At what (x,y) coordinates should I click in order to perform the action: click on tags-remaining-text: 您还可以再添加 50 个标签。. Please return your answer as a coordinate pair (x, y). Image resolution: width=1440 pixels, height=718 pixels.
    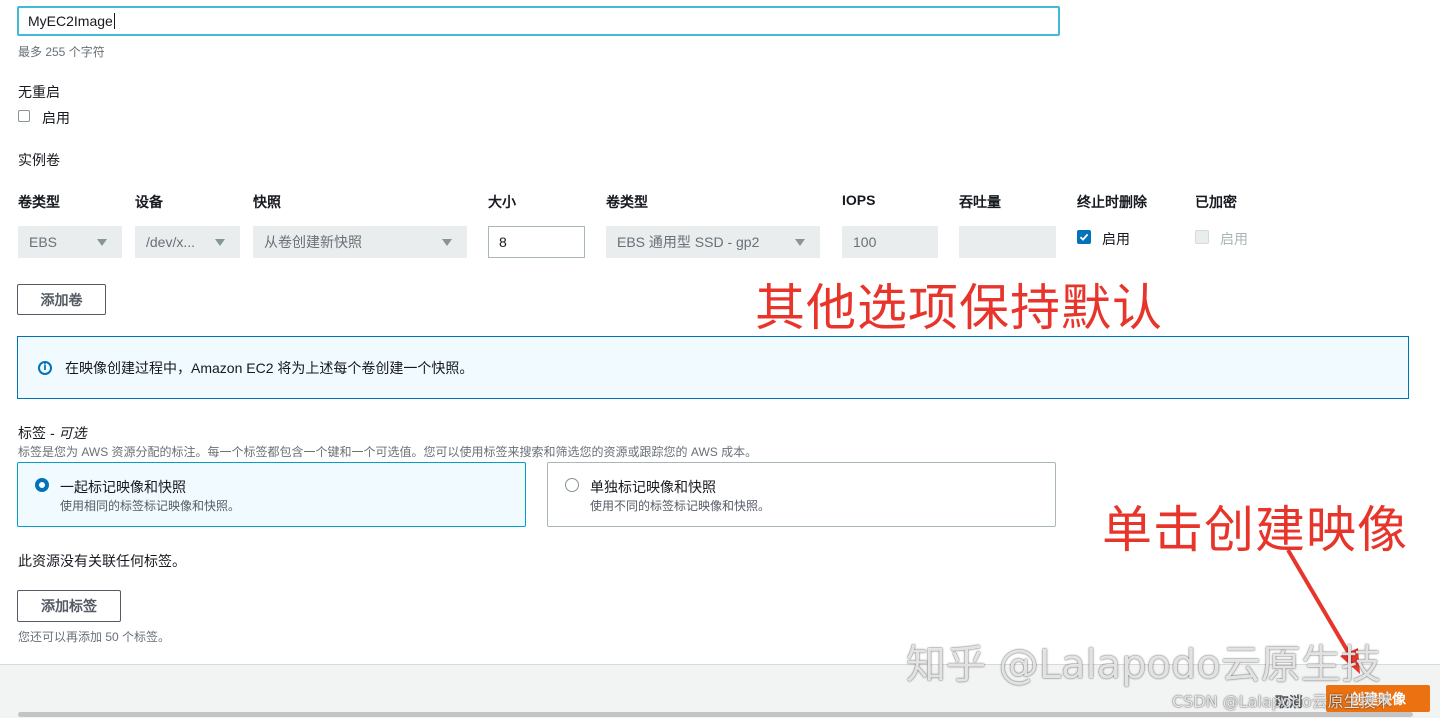
    Looking at the image, I should click on (94, 637).